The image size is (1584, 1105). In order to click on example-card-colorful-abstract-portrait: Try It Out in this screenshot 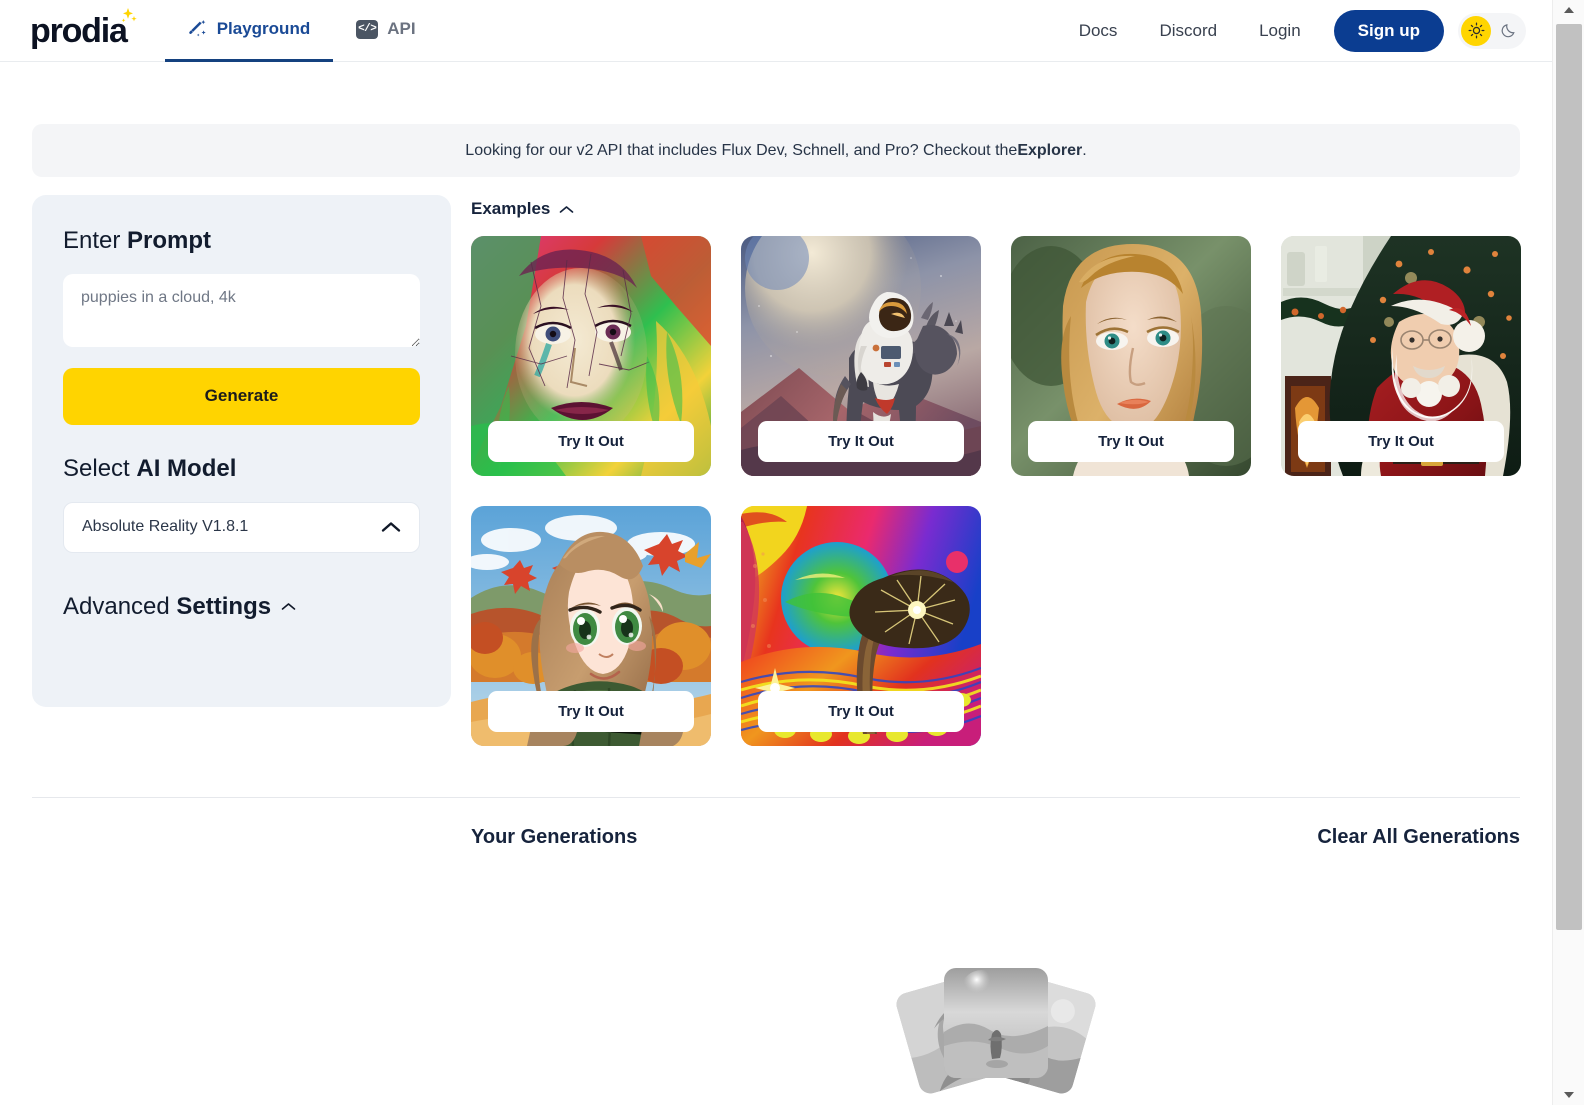, I will do `click(591, 356)`.